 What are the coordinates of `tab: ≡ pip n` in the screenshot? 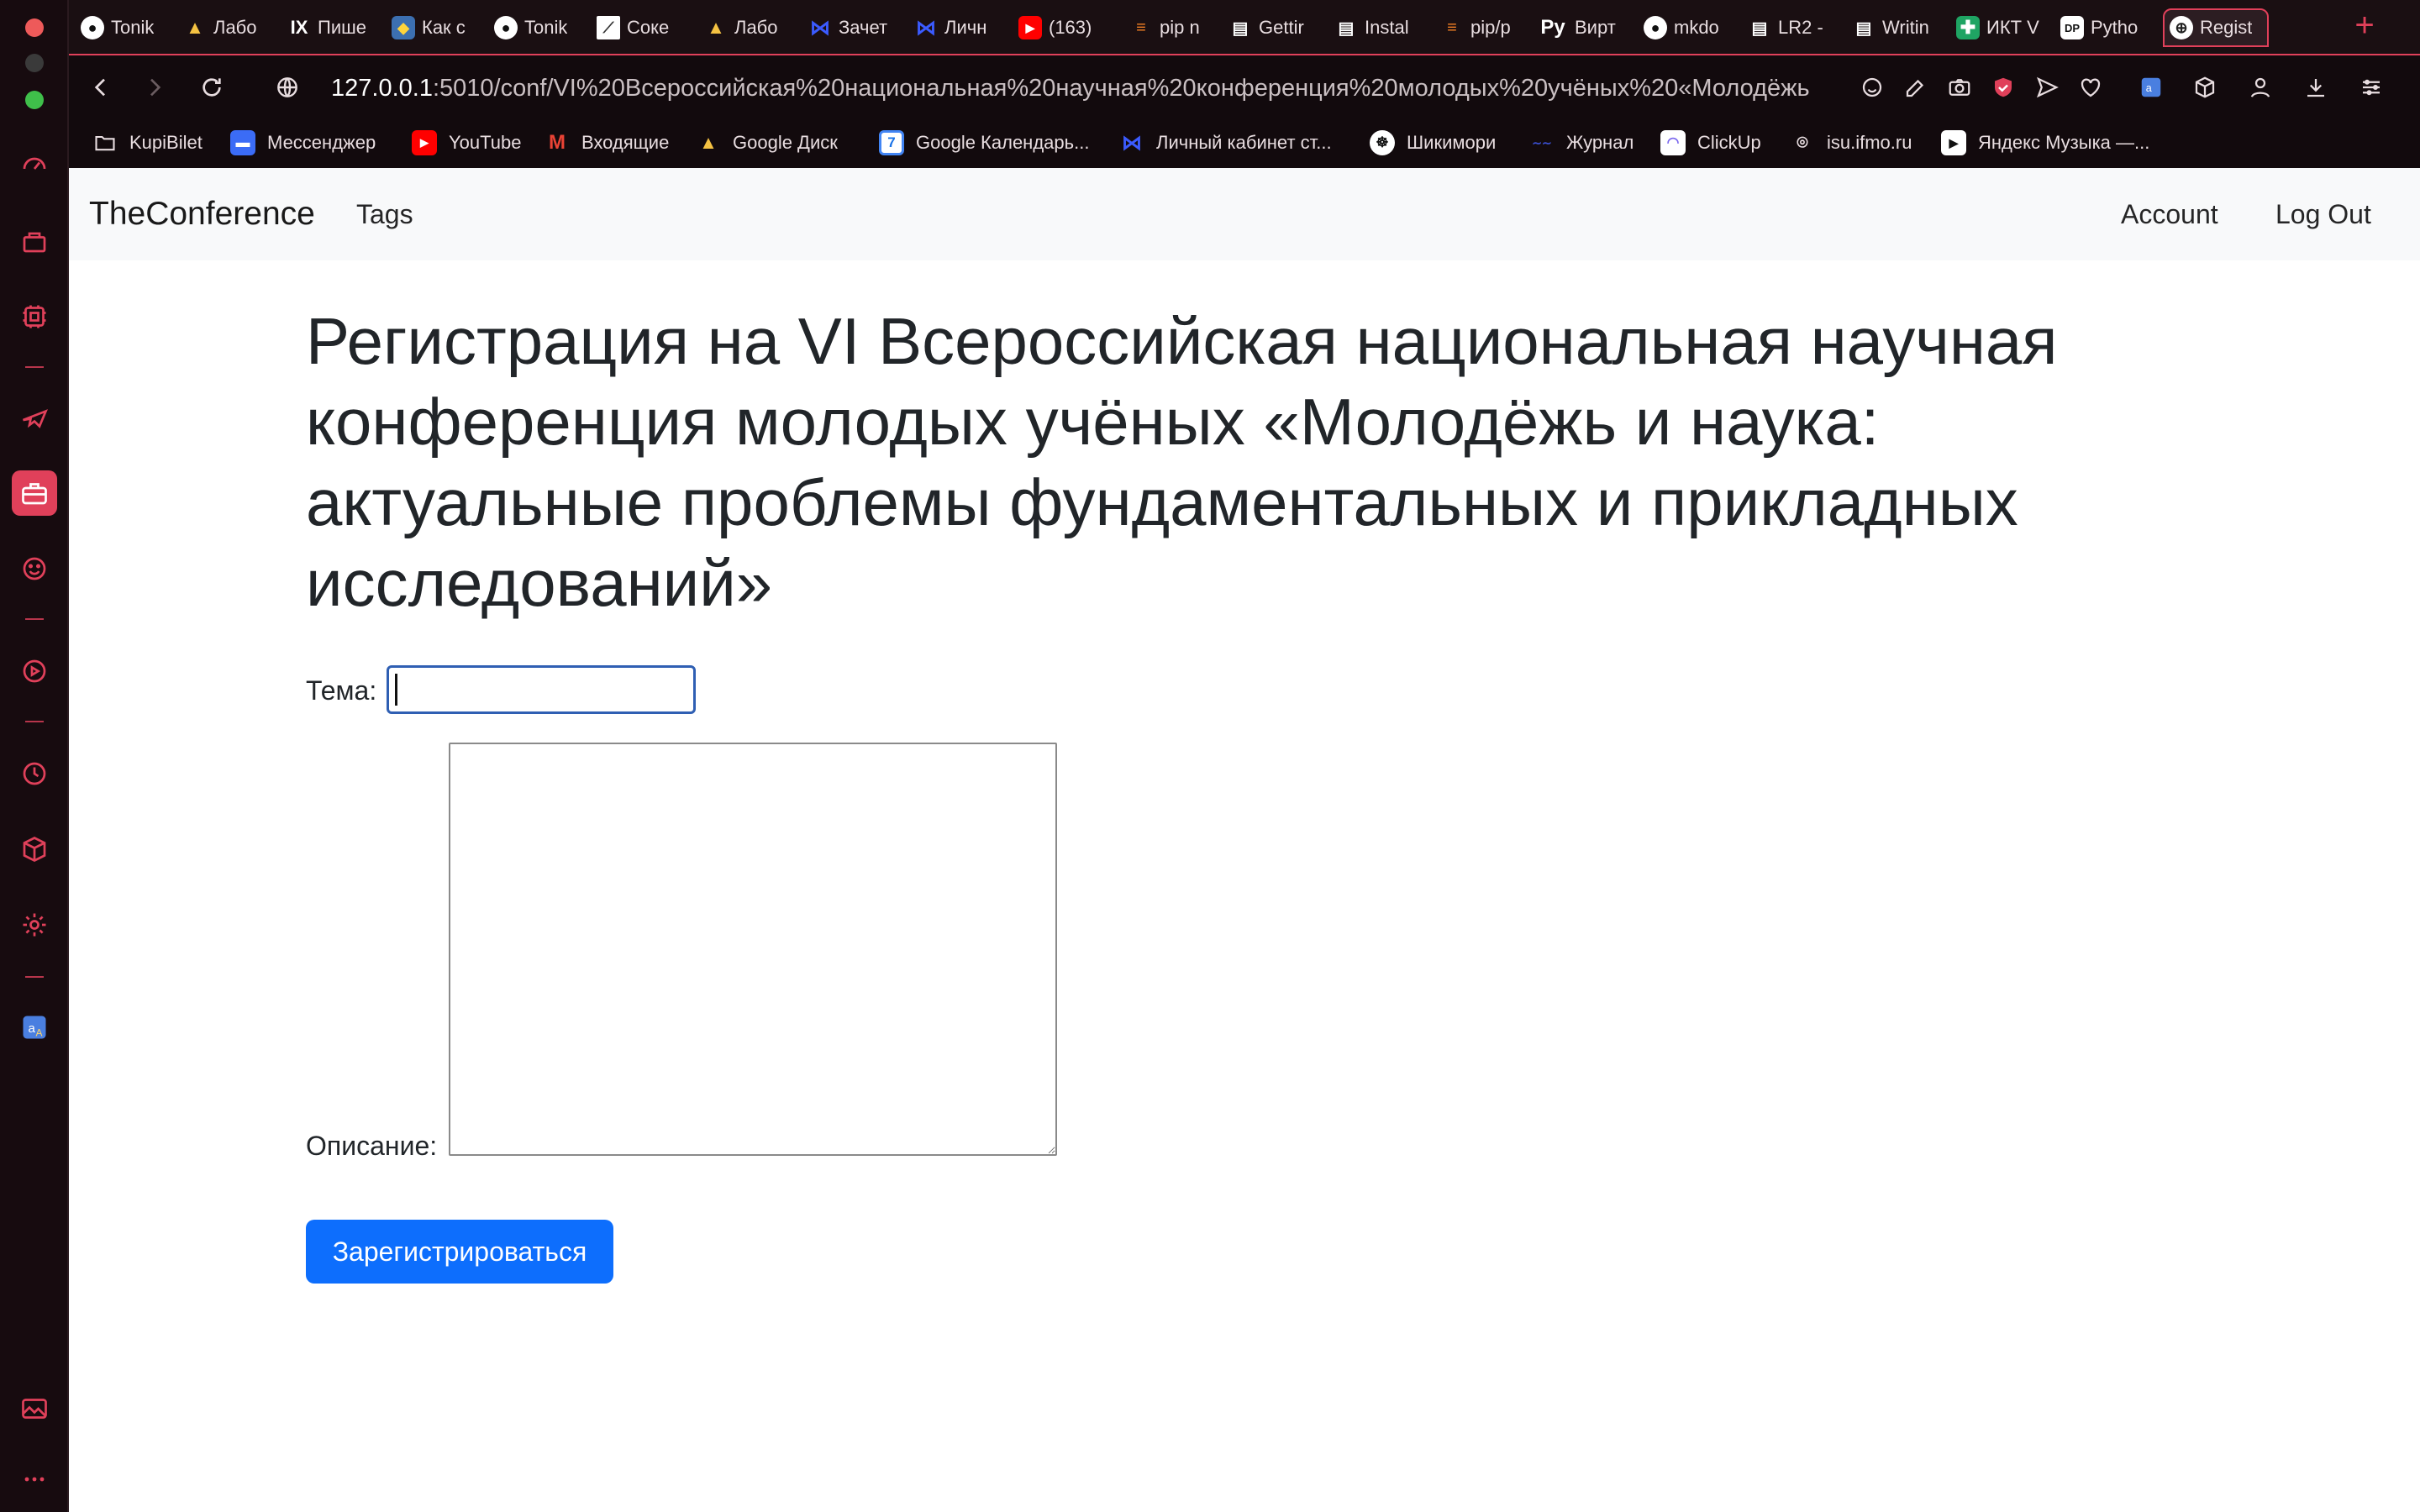 It's located at (1173, 27).